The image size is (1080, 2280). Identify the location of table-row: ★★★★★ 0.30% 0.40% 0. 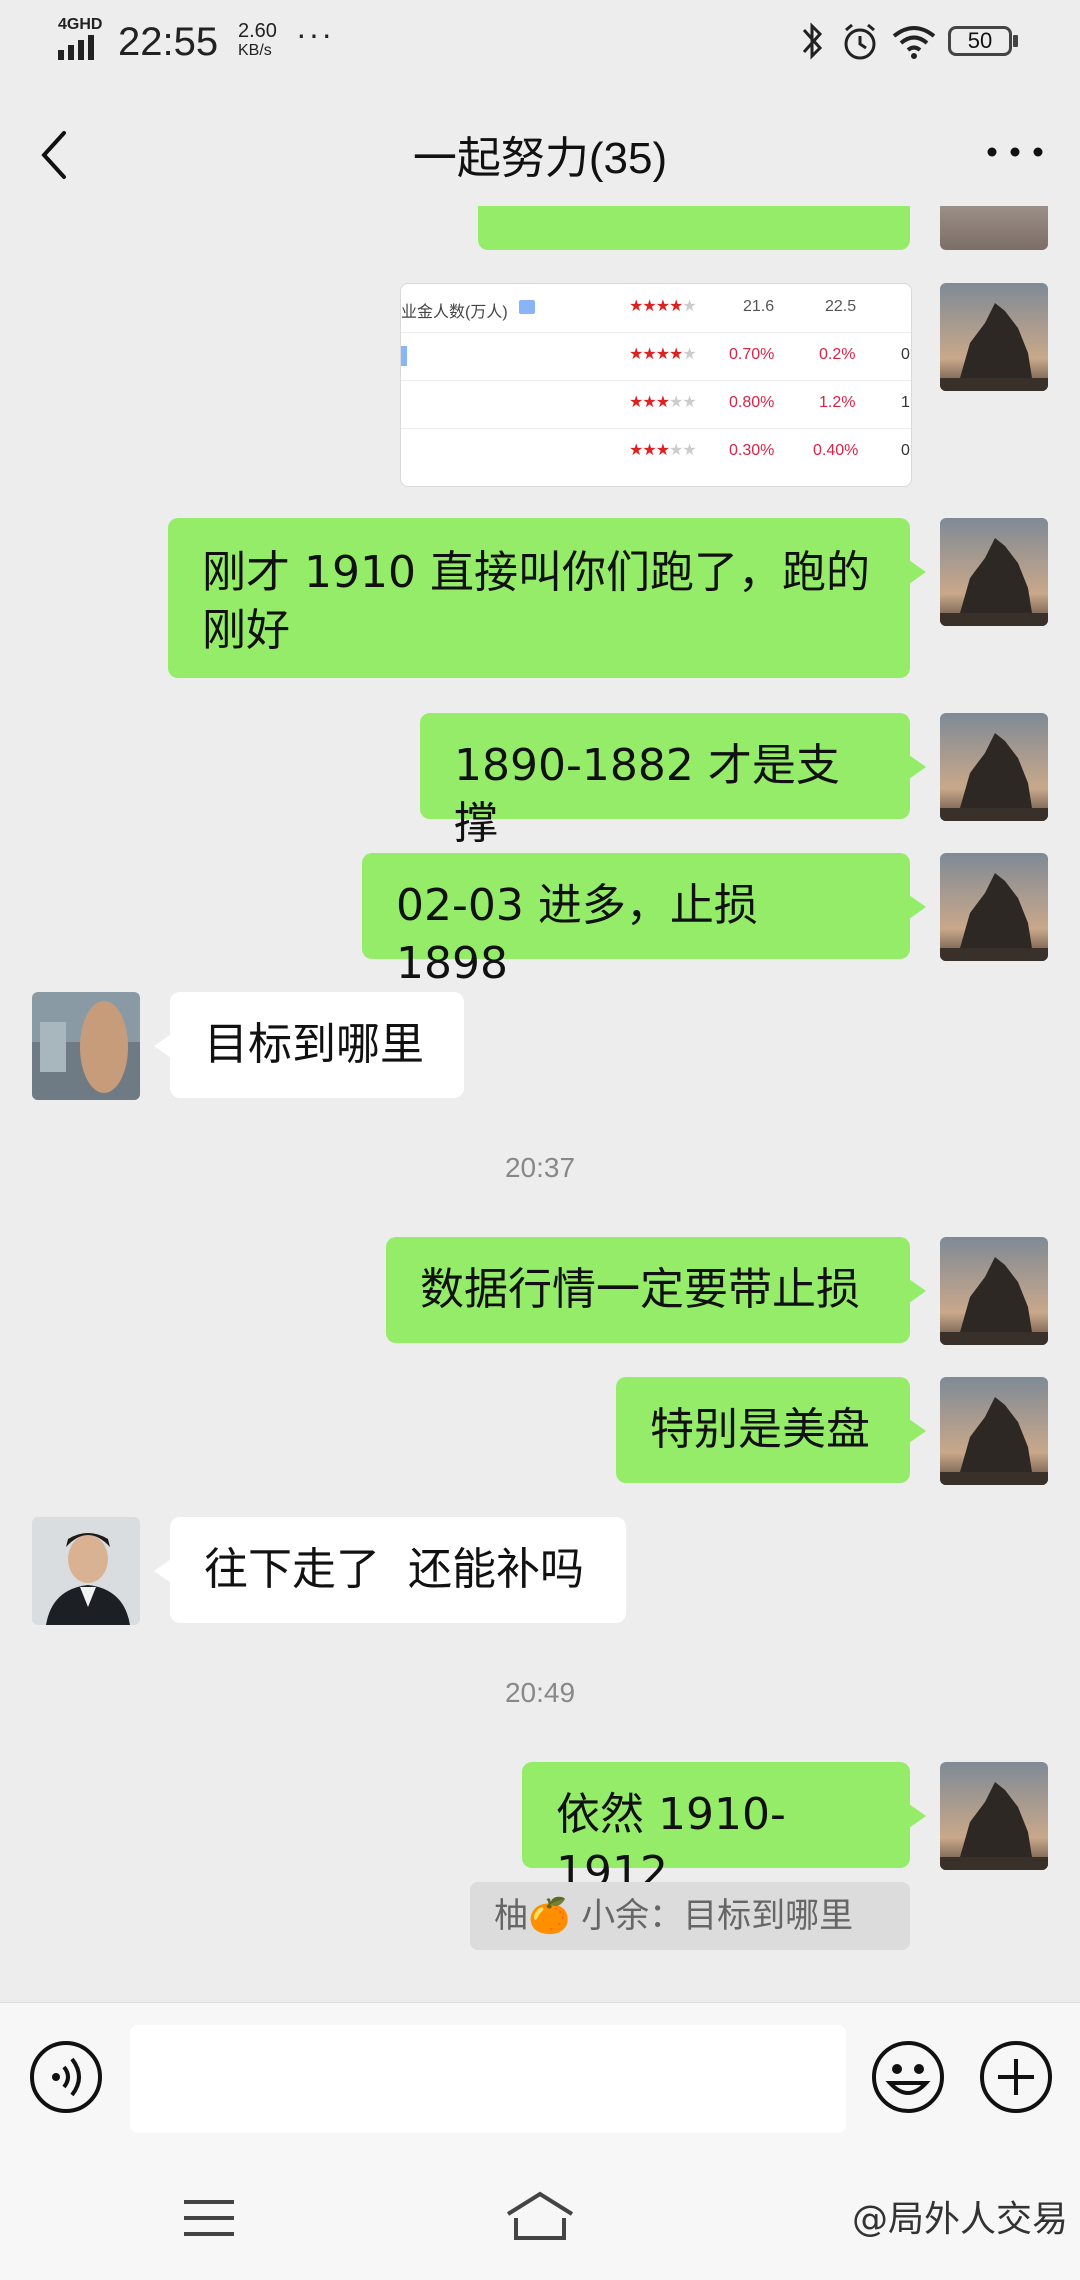
(656, 452).